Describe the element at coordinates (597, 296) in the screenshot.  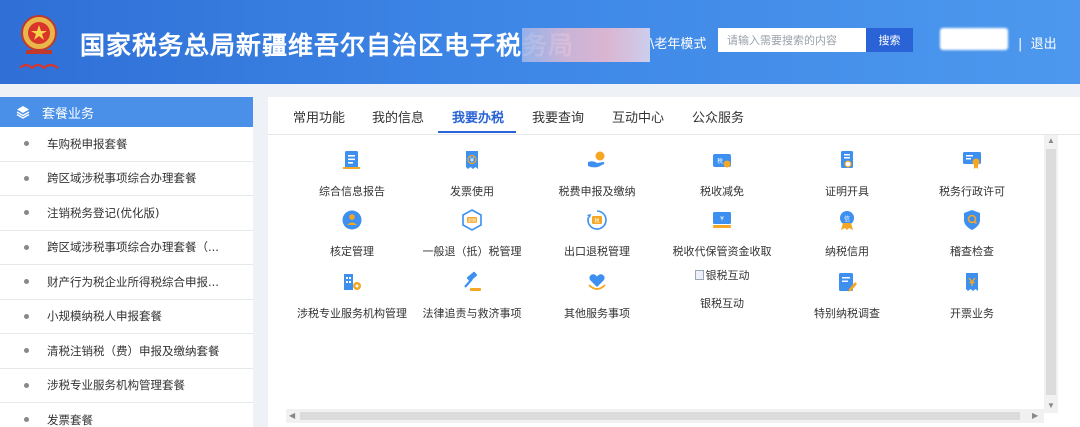
I see `service-item: 其他服务事项` at that location.